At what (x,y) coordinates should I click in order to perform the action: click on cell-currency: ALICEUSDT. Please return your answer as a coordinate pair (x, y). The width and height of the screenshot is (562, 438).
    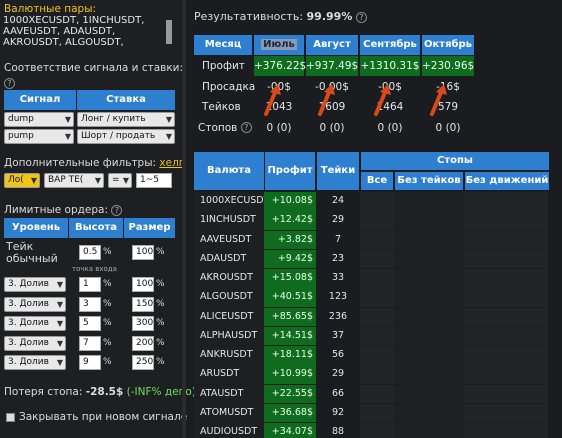
    Looking at the image, I should click on (229, 317).